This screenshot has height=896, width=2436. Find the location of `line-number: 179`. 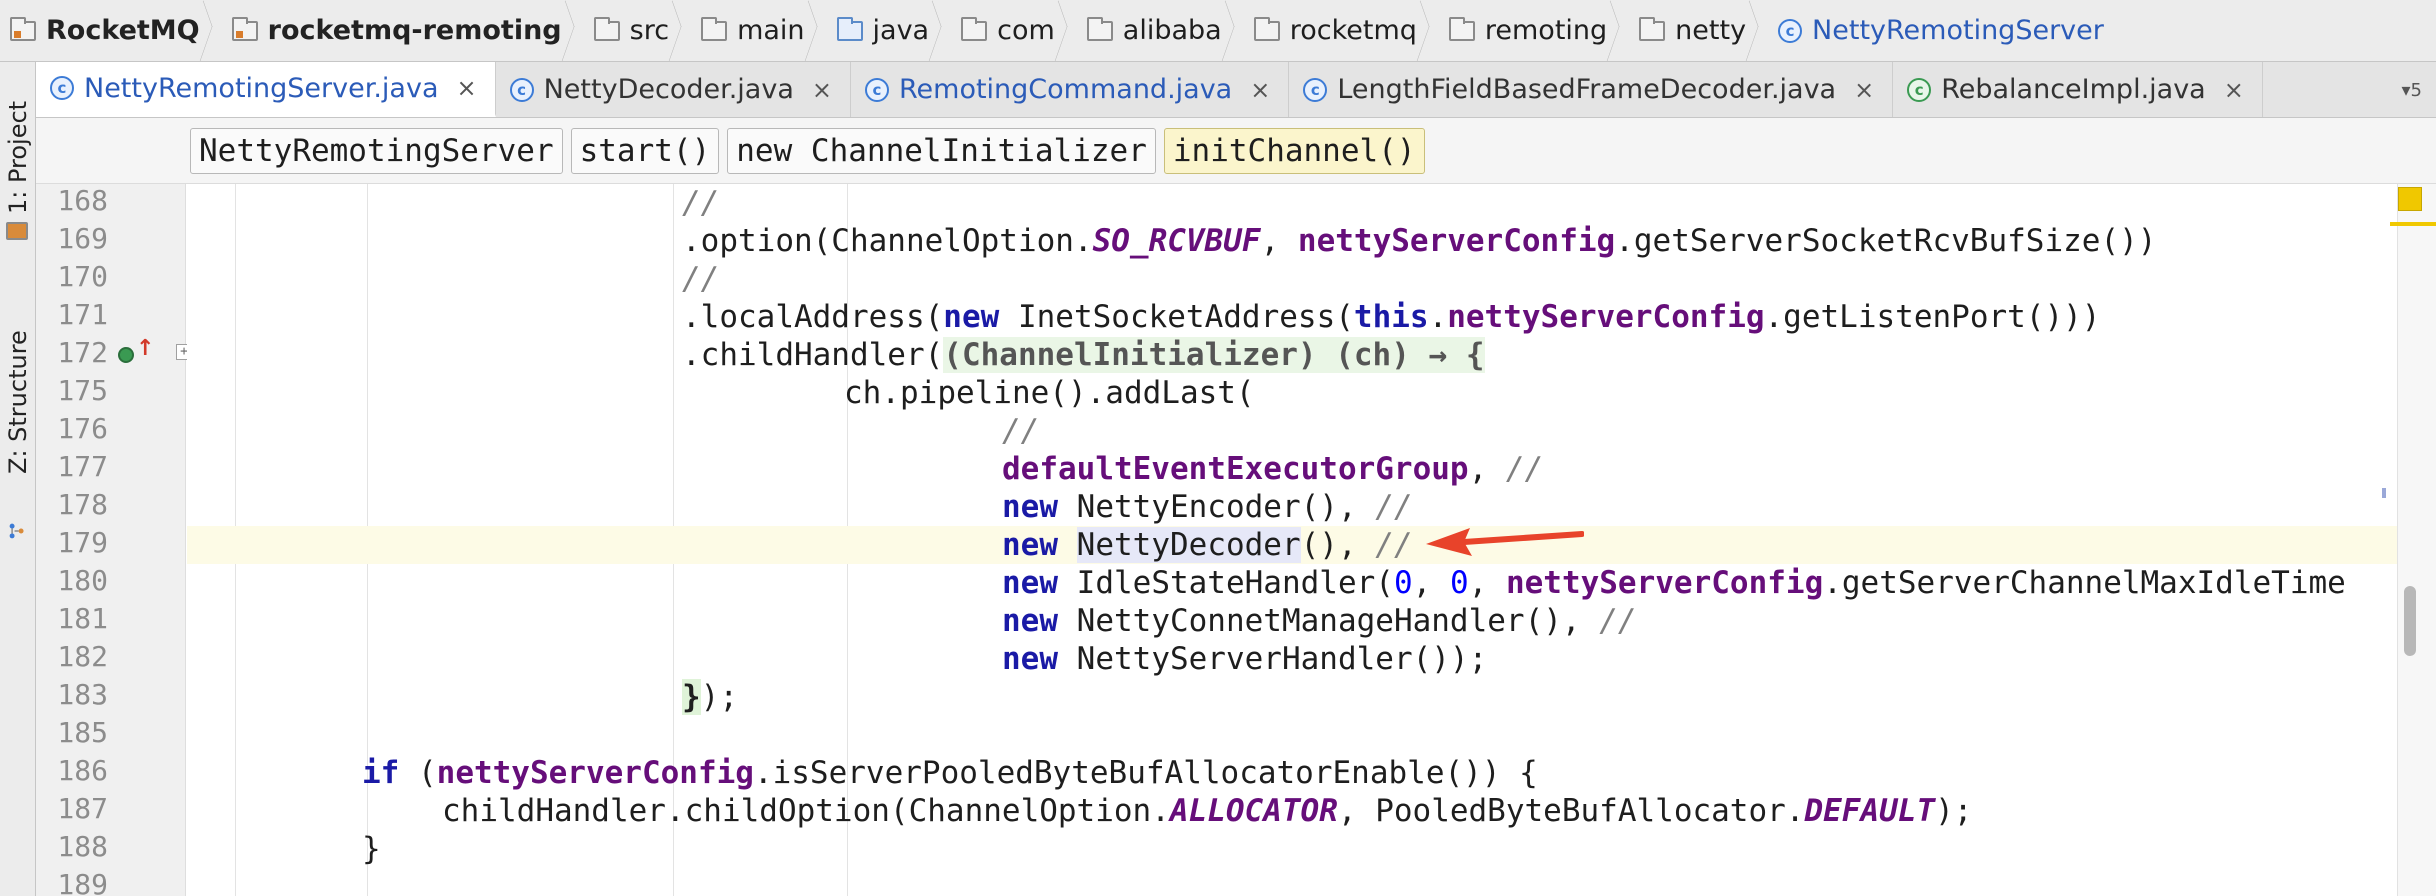

line-number: 179 is located at coordinates (82, 542).